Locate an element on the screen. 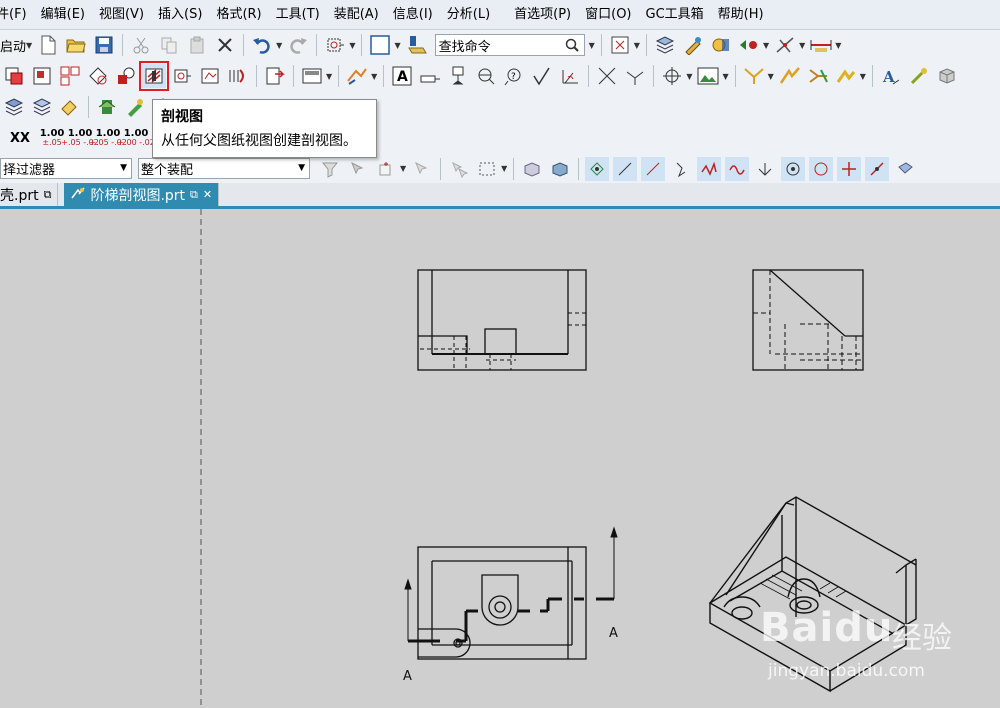 This screenshot has width=1000, height=708. assembly-navigator-icon is located at coordinates (135, 107).